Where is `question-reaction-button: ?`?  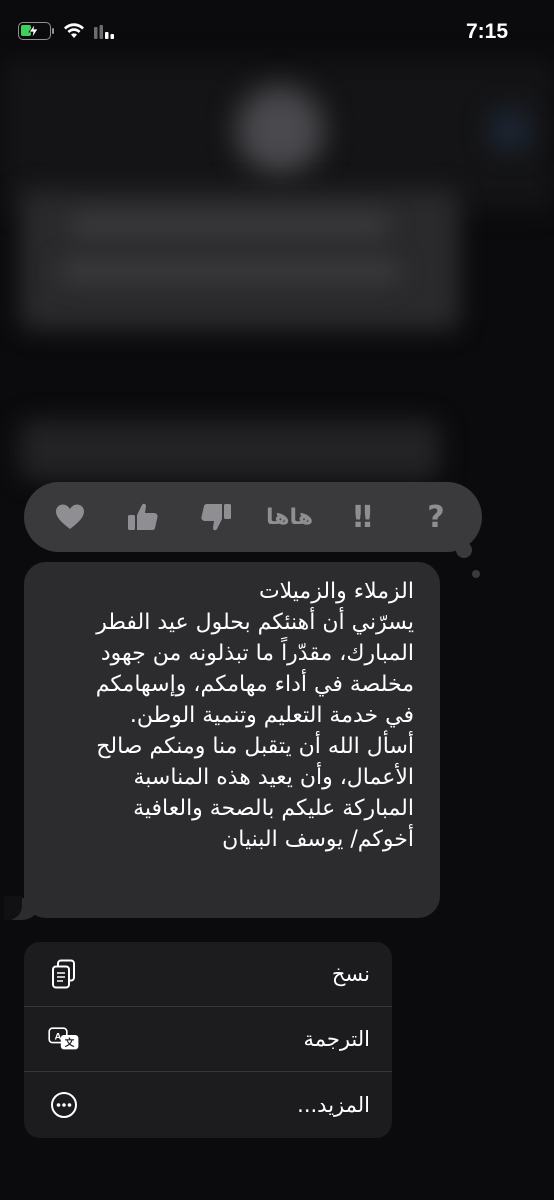
question-reaction-button: ? is located at coordinates (436, 517).